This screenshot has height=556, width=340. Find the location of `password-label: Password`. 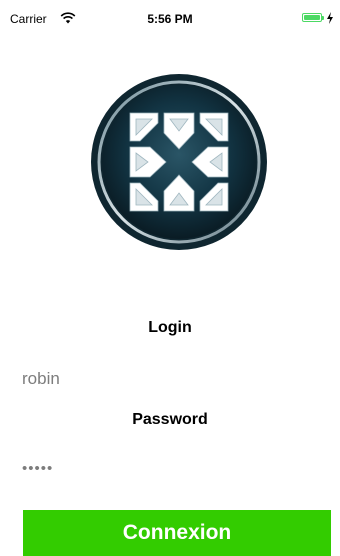

password-label: Password is located at coordinates (170, 419).